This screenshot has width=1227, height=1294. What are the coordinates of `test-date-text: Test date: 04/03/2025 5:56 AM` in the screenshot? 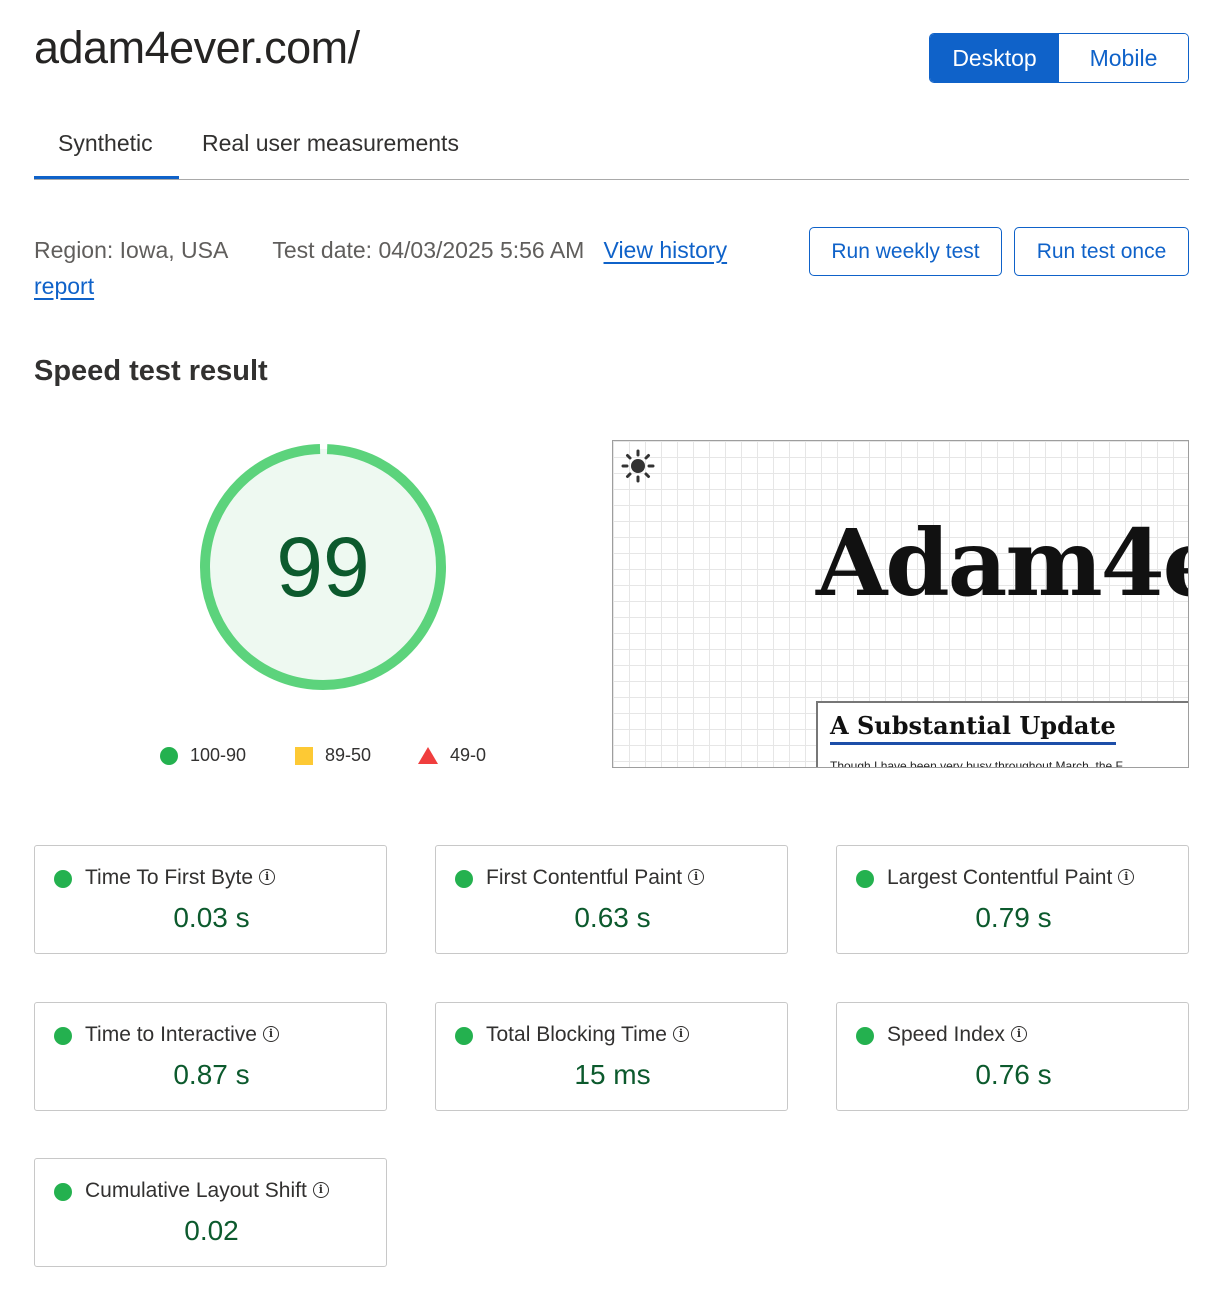 It's located at (428, 250).